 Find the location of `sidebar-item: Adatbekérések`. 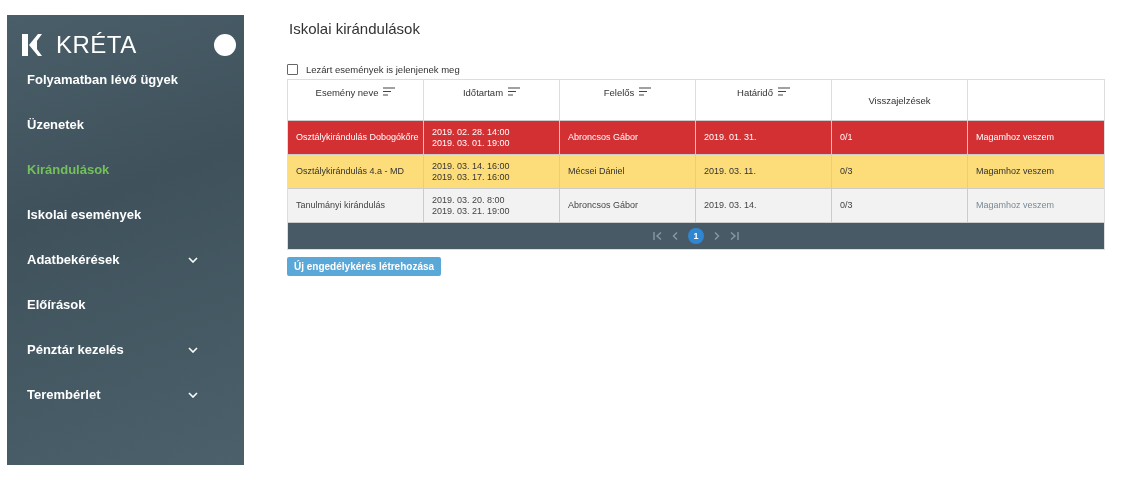

sidebar-item: Adatbekérések is located at coordinates (125, 259).